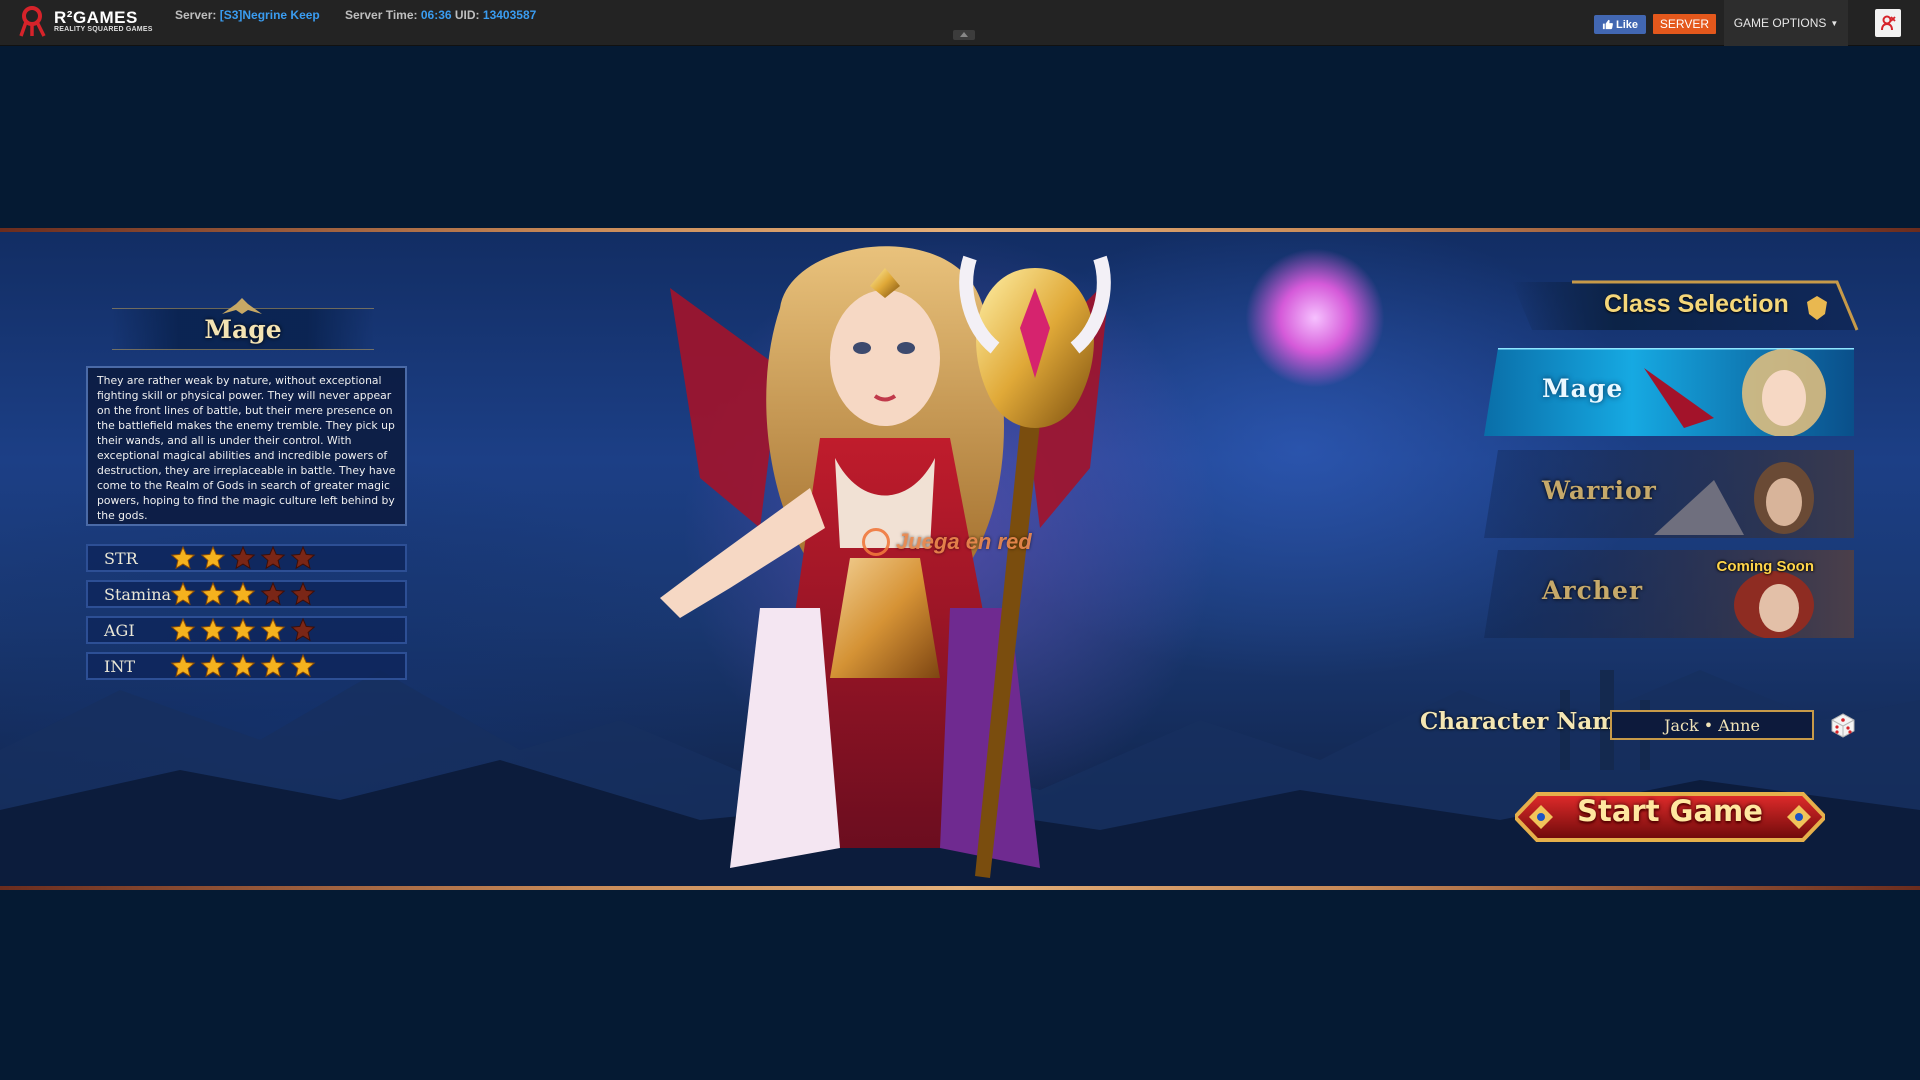 The image size is (1920, 1080). Describe the element at coordinates (1696, 304) in the screenshot. I see `class-selection-title: Class Selection` at that location.